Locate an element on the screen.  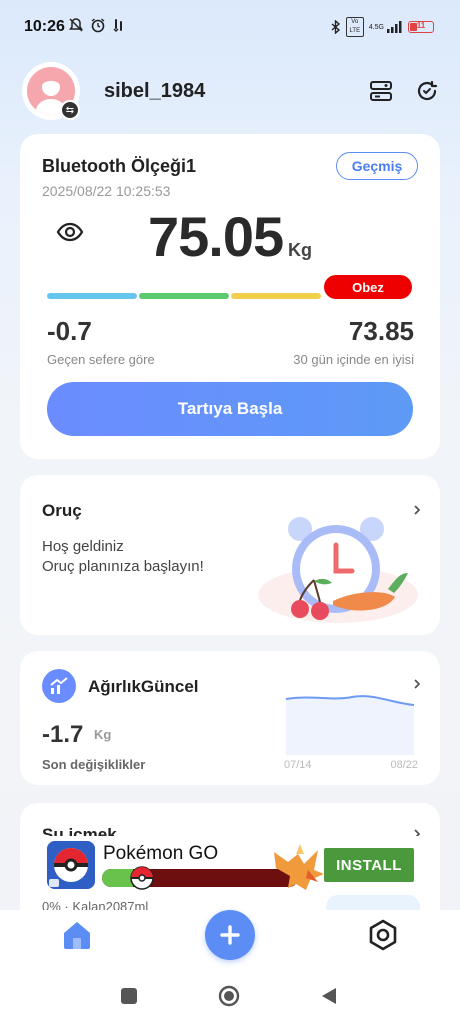
hexagon-settings-icon is located at coordinates (383, 935).